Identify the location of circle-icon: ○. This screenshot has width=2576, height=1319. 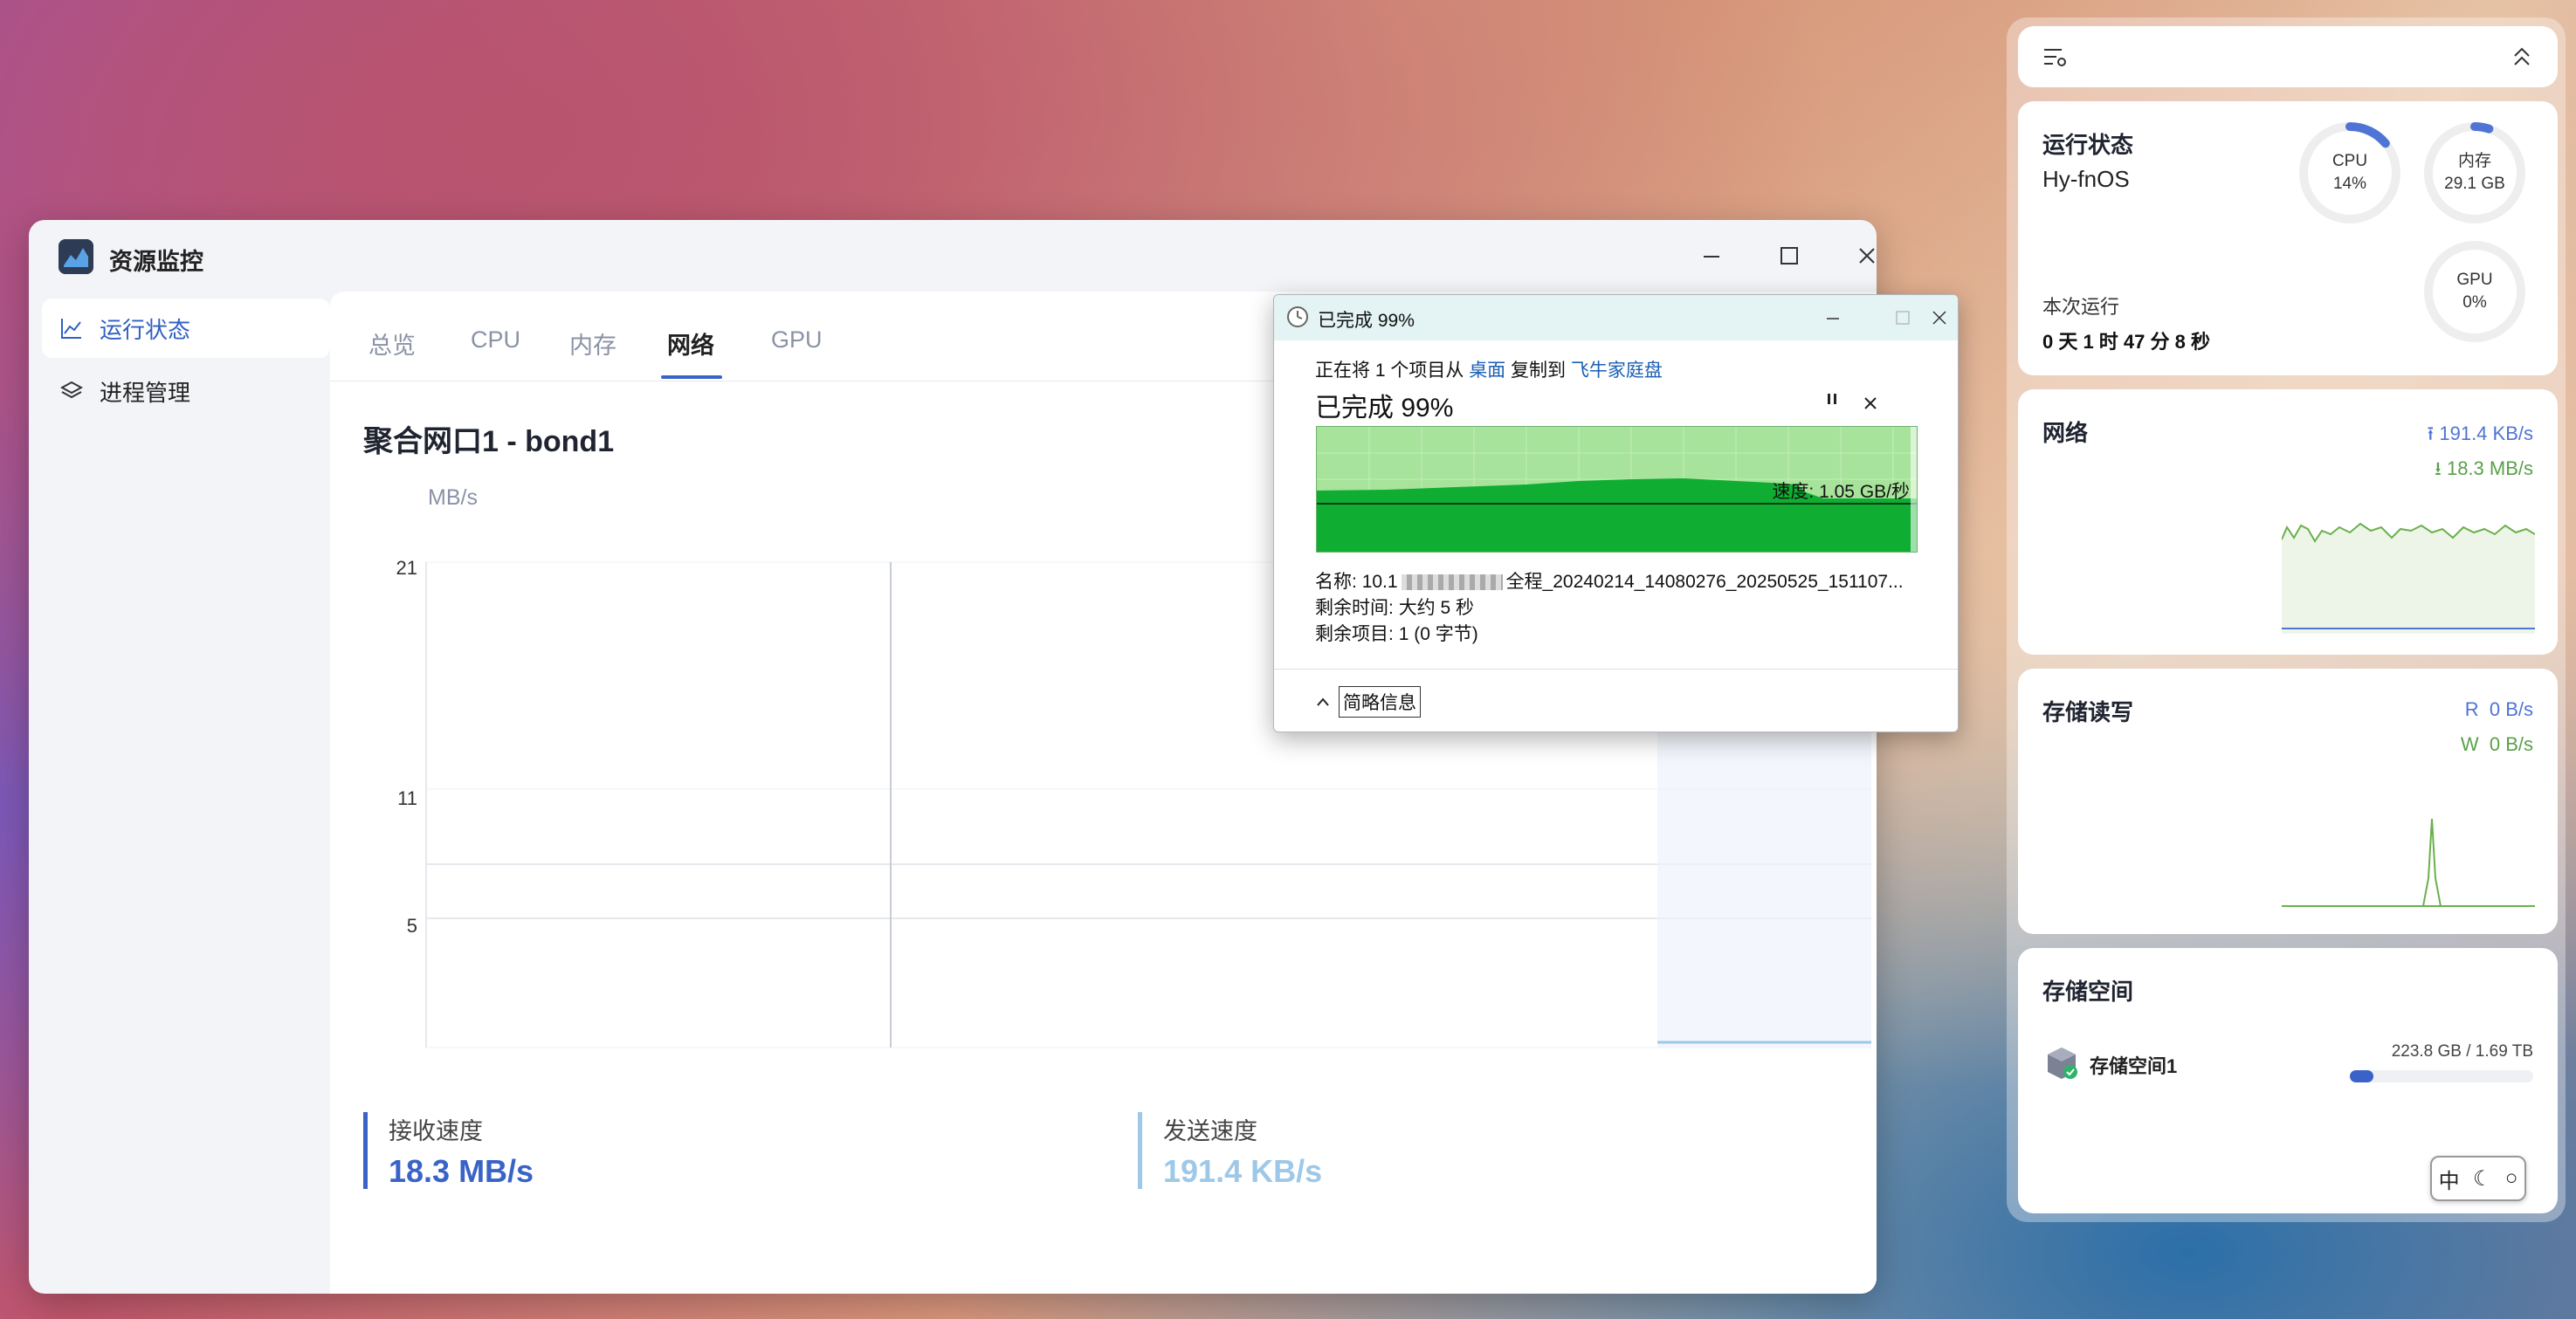
(2511, 1178).